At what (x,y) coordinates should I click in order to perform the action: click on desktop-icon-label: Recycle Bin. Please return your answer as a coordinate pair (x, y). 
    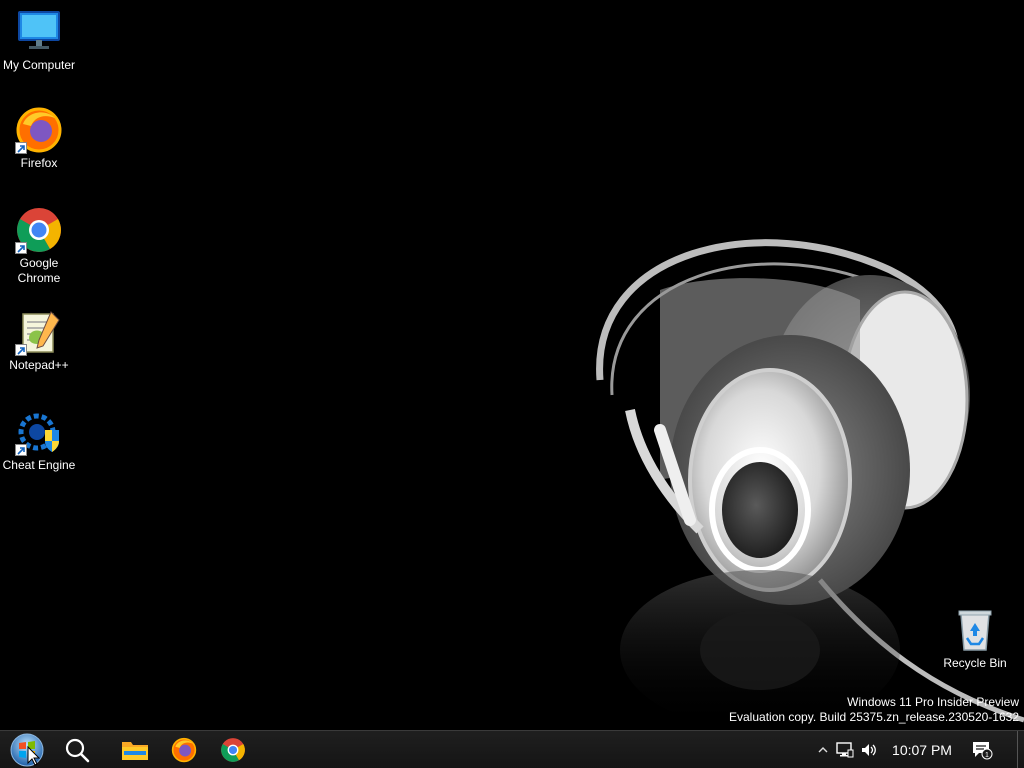
    Looking at the image, I should click on (975, 663).